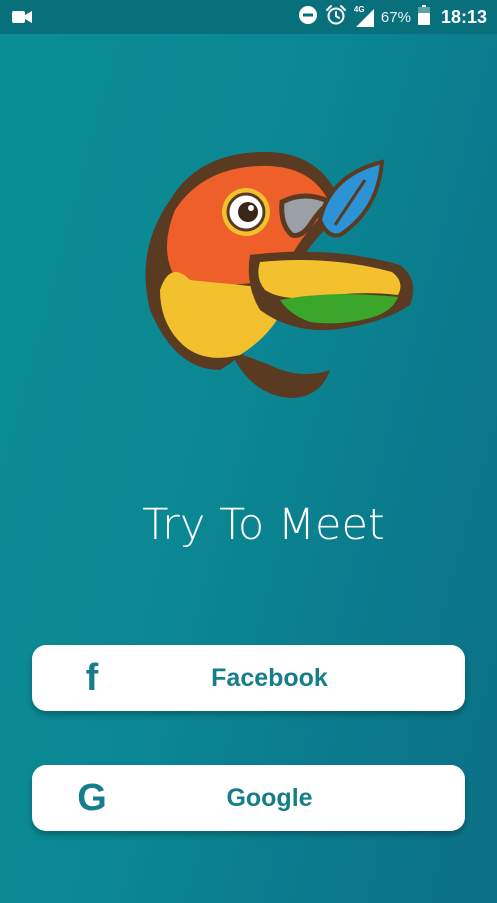 This screenshot has height=903, width=497. Describe the element at coordinates (22, 19) in the screenshot. I see `video-camera-icon` at that location.